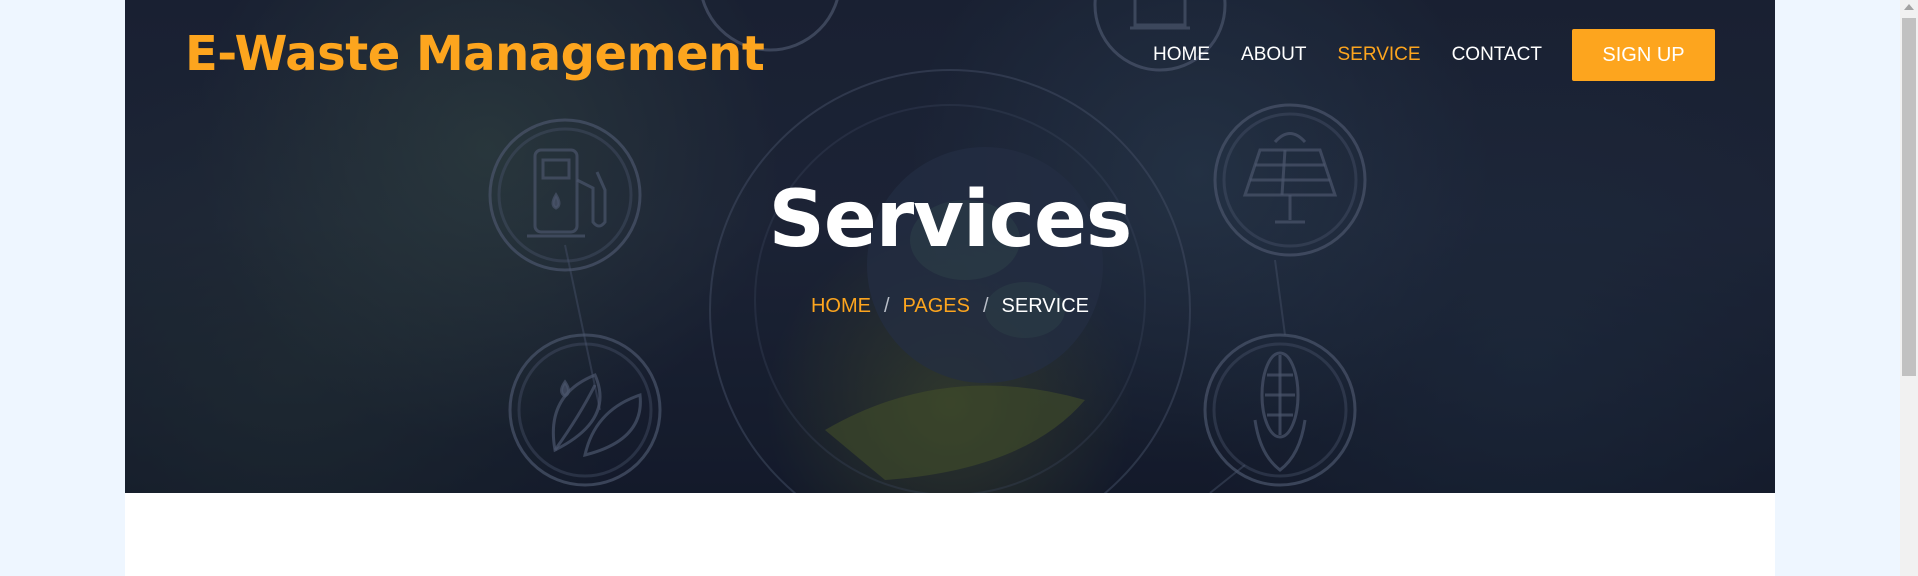  Describe the element at coordinates (1045, 306) in the screenshot. I see `breadcrumb-current: SERVICE` at that location.